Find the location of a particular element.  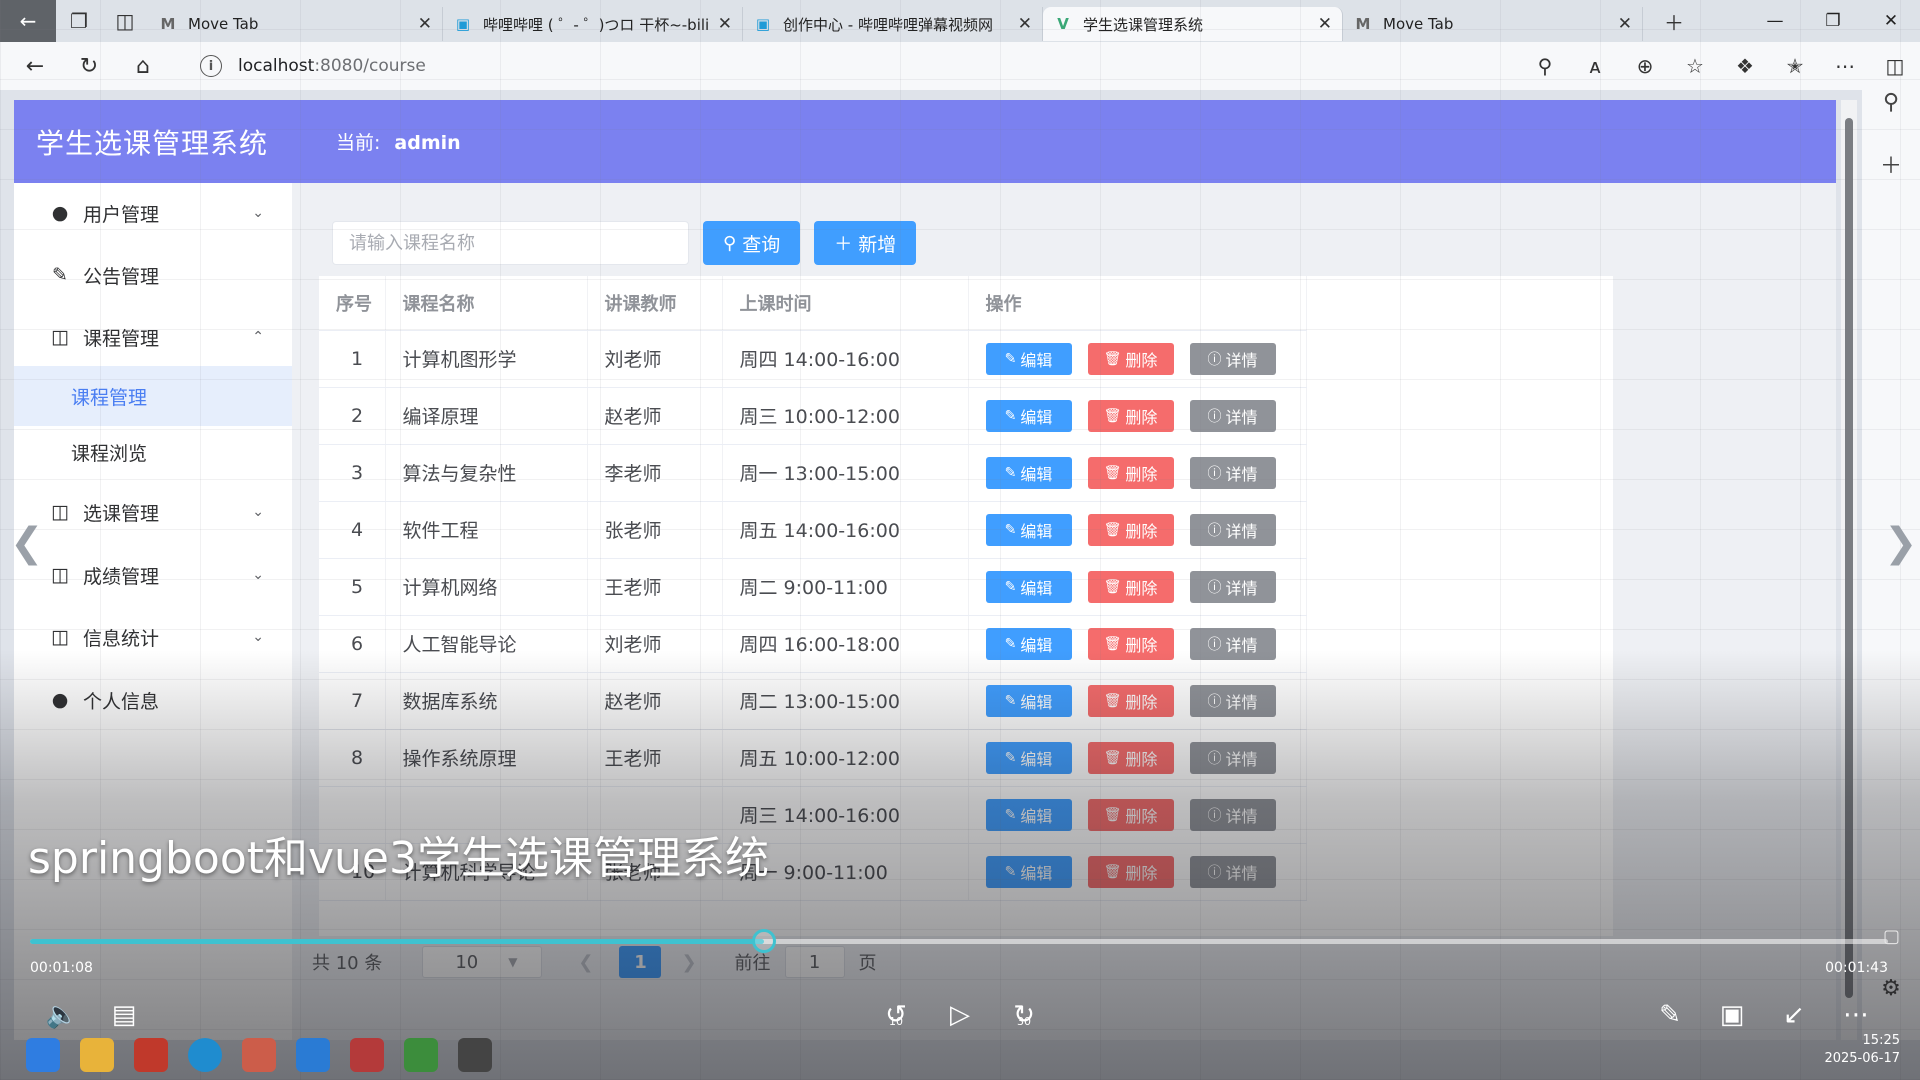

back-icon: ← is located at coordinates (35, 66).